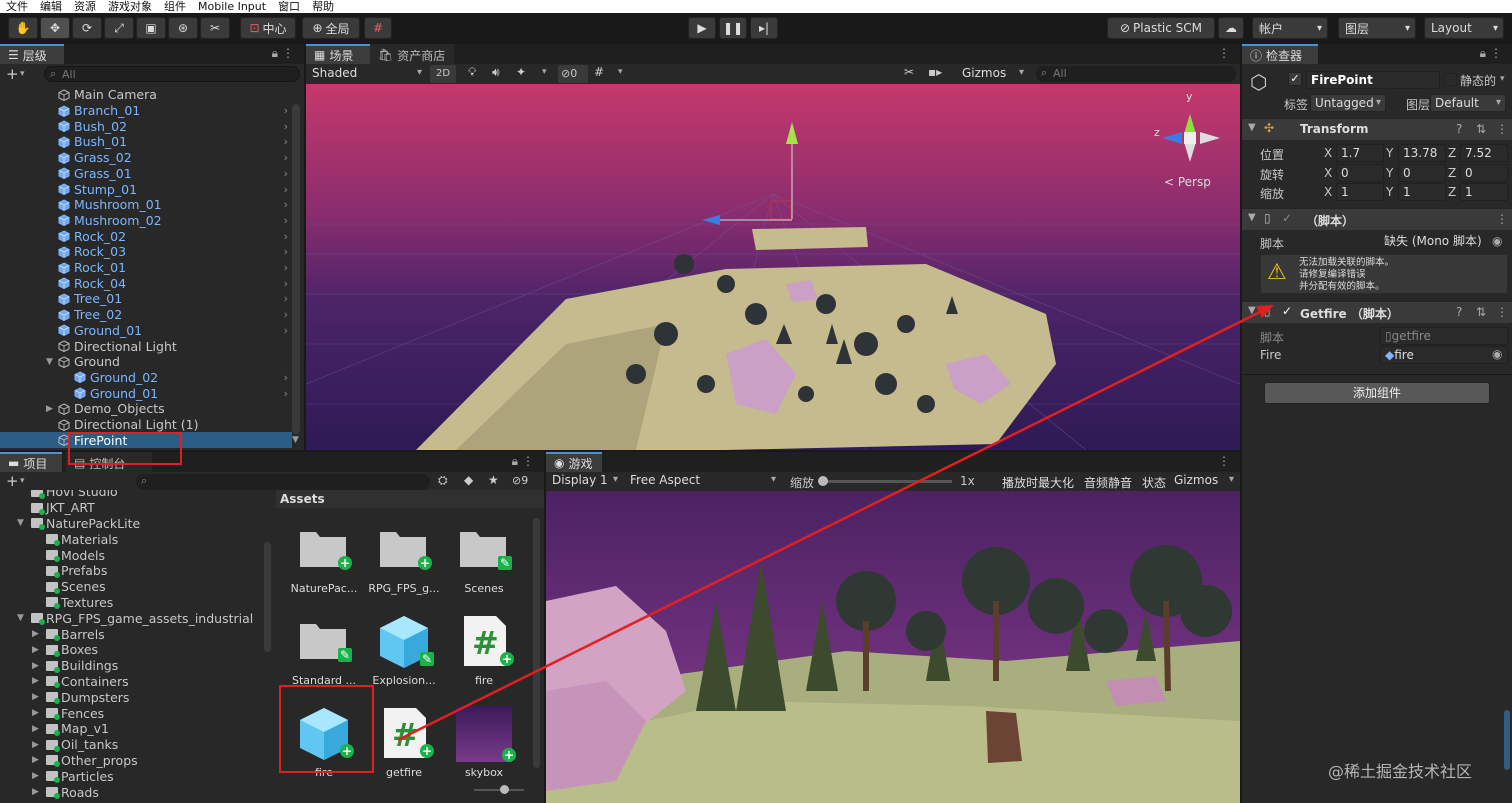 This screenshot has width=1512, height=803. What do you see at coordinates (49, 362) in the screenshot?
I see `foldout-open-icon: ▼` at bounding box center [49, 362].